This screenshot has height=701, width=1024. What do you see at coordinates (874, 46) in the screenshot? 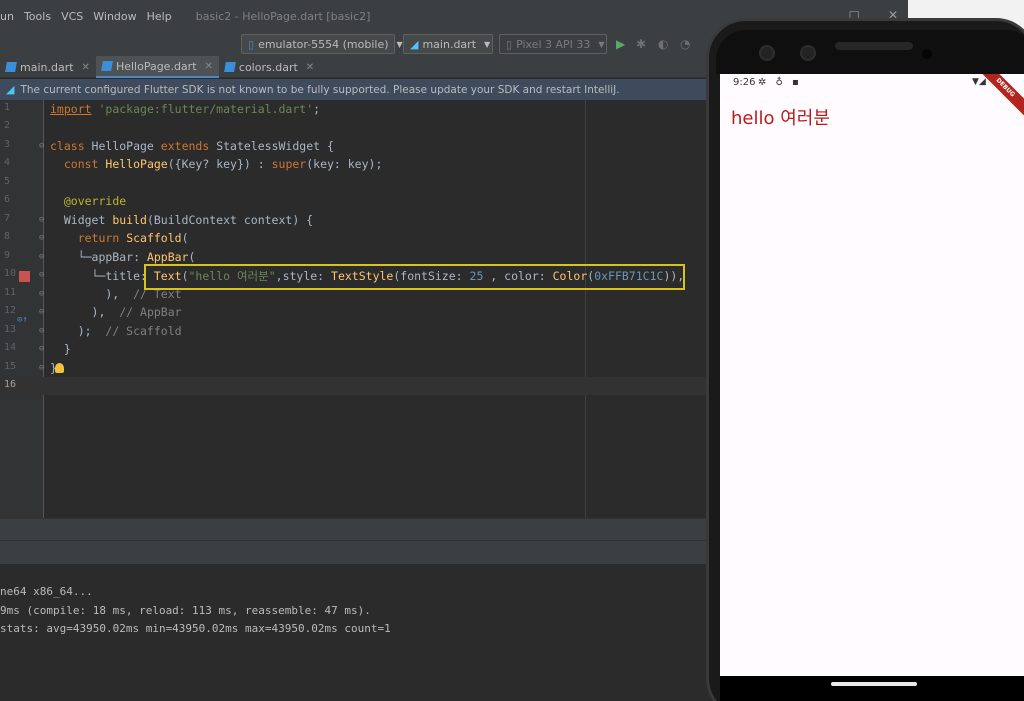
I see `speaker-grille` at bounding box center [874, 46].